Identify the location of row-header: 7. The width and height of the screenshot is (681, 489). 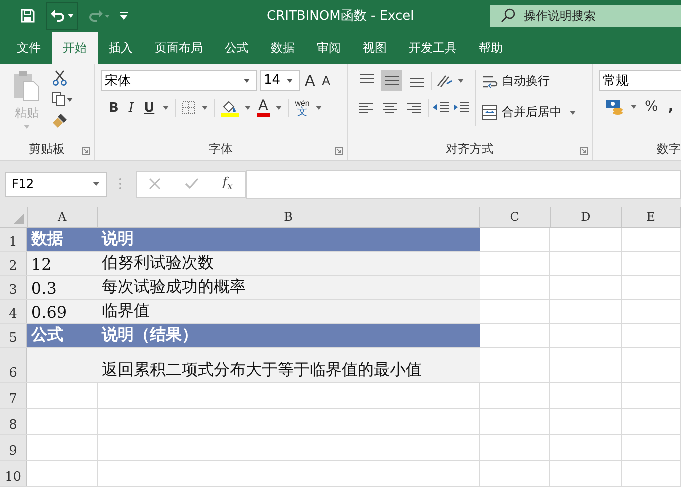
(14, 395).